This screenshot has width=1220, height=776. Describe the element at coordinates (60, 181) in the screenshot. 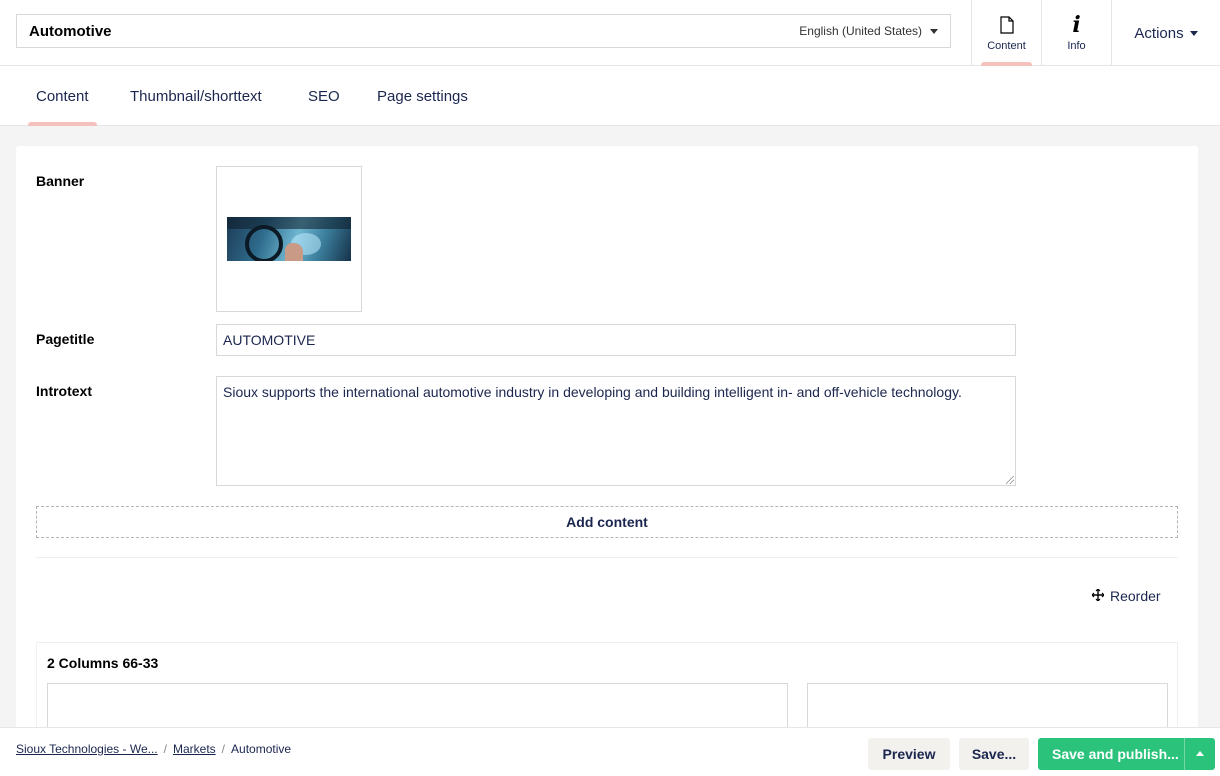

I see `banner-label: Banner` at that location.